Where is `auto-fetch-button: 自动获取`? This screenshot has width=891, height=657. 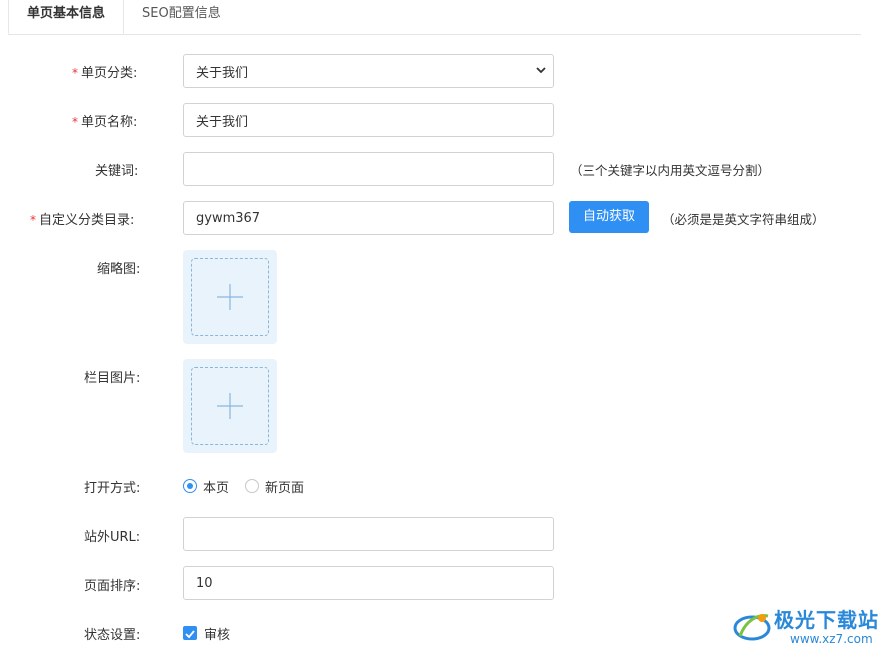 auto-fetch-button: 自动获取 is located at coordinates (609, 217).